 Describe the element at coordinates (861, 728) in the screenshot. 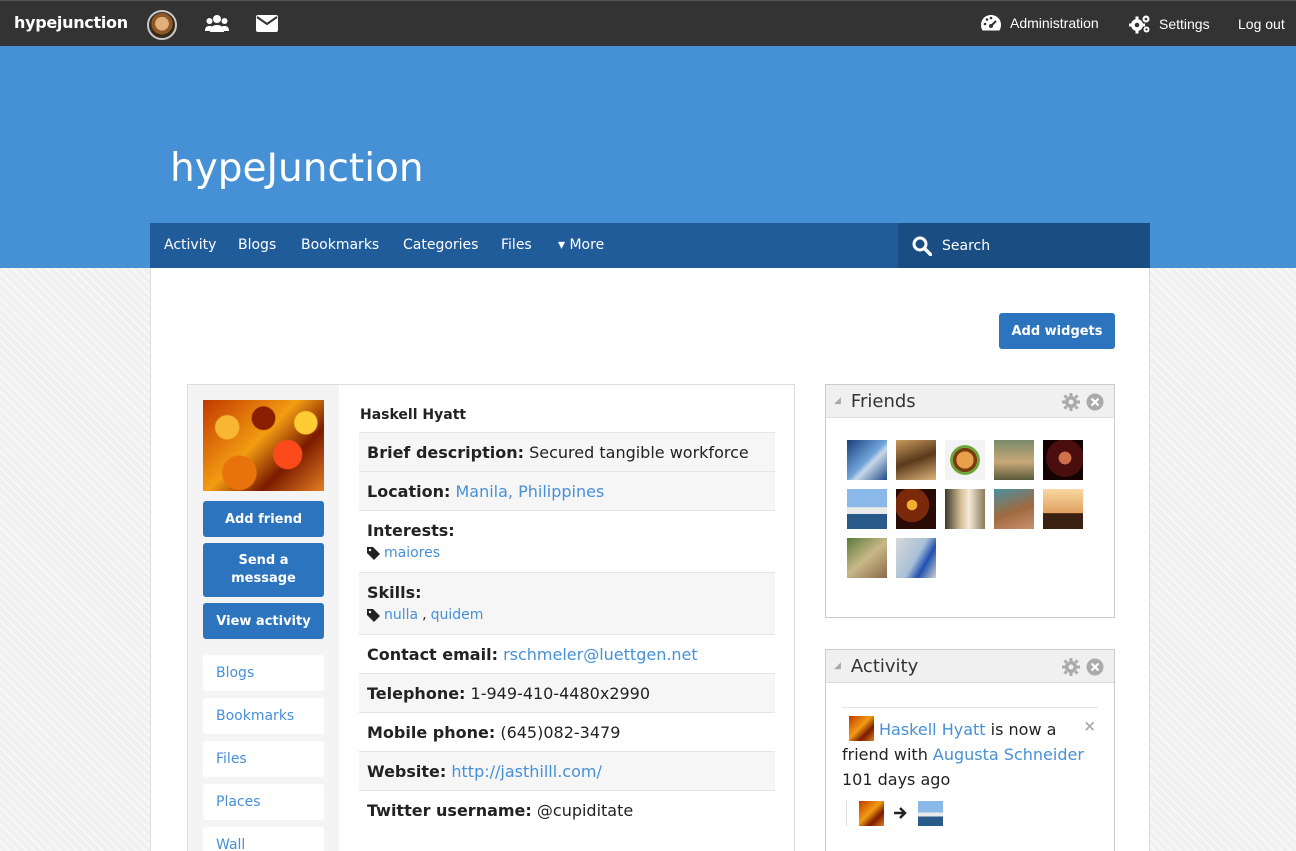

I see `activity-avatar` at that location.